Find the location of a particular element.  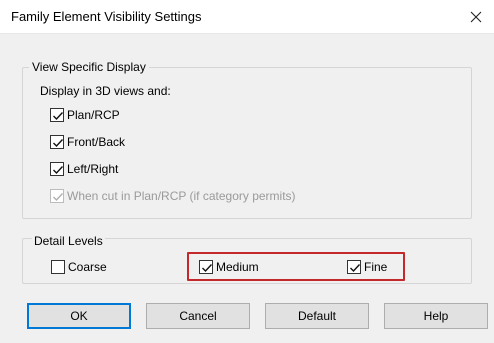

plan-rcp-checkbox is located at coordinates (57, 115).